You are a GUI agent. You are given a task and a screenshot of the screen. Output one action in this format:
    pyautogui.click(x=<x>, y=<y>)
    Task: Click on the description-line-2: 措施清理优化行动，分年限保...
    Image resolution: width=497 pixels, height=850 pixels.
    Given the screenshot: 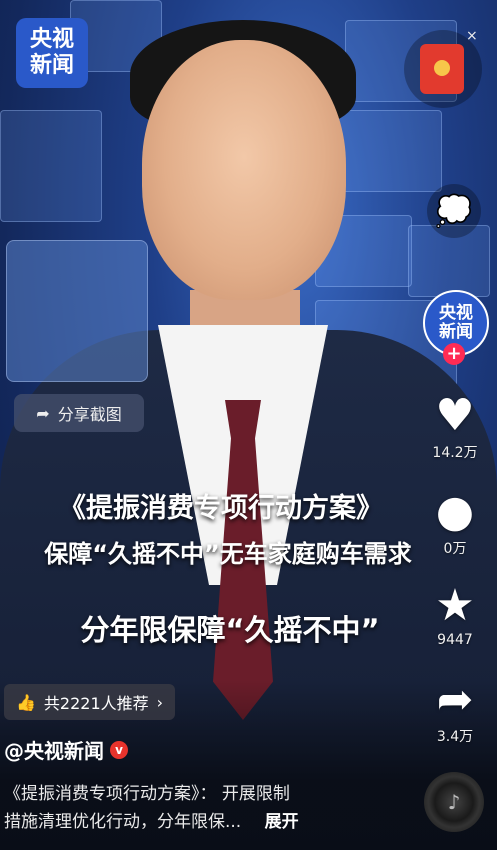 What is the action you would take?
    pyautogui.click(x=123, y=822)
    